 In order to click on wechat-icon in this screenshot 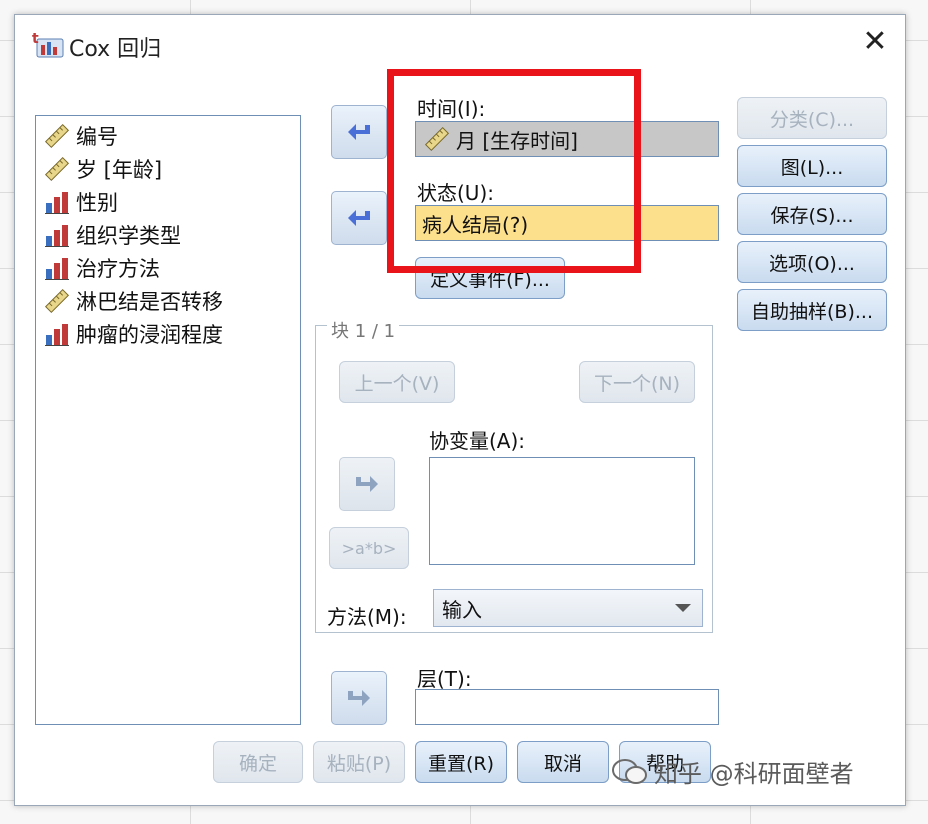, I will do `click(629, 771)`.